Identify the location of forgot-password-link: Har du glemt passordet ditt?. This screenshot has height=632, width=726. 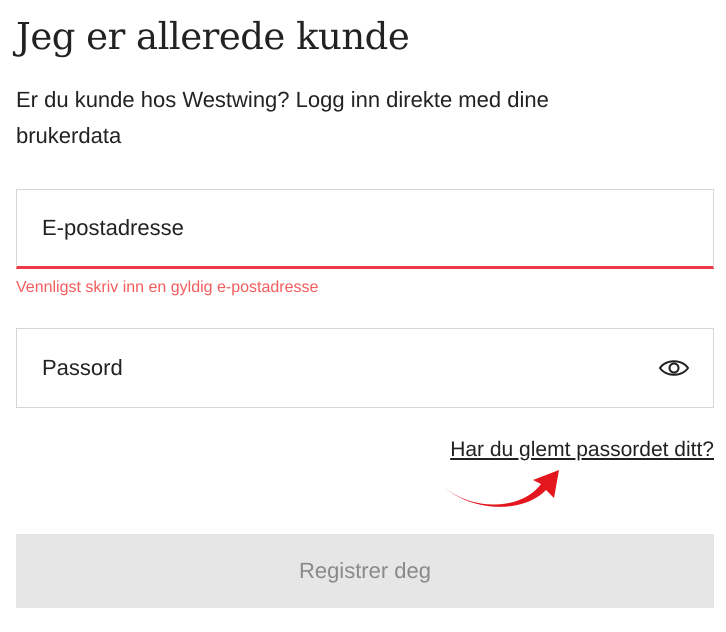
(582, 450).